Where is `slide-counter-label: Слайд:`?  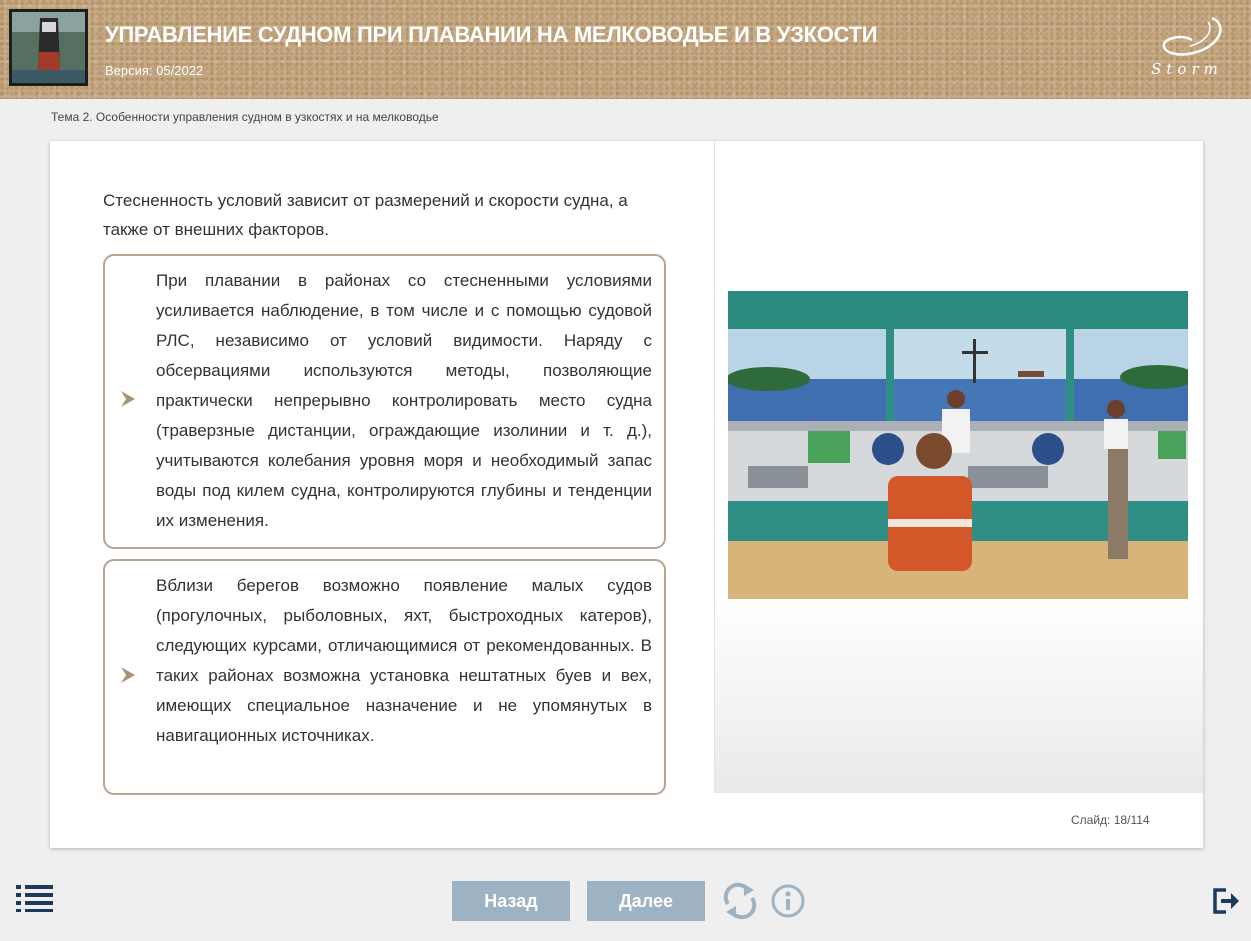 slide-counter-label: Слайд: is located at coordinates (1091, 820).